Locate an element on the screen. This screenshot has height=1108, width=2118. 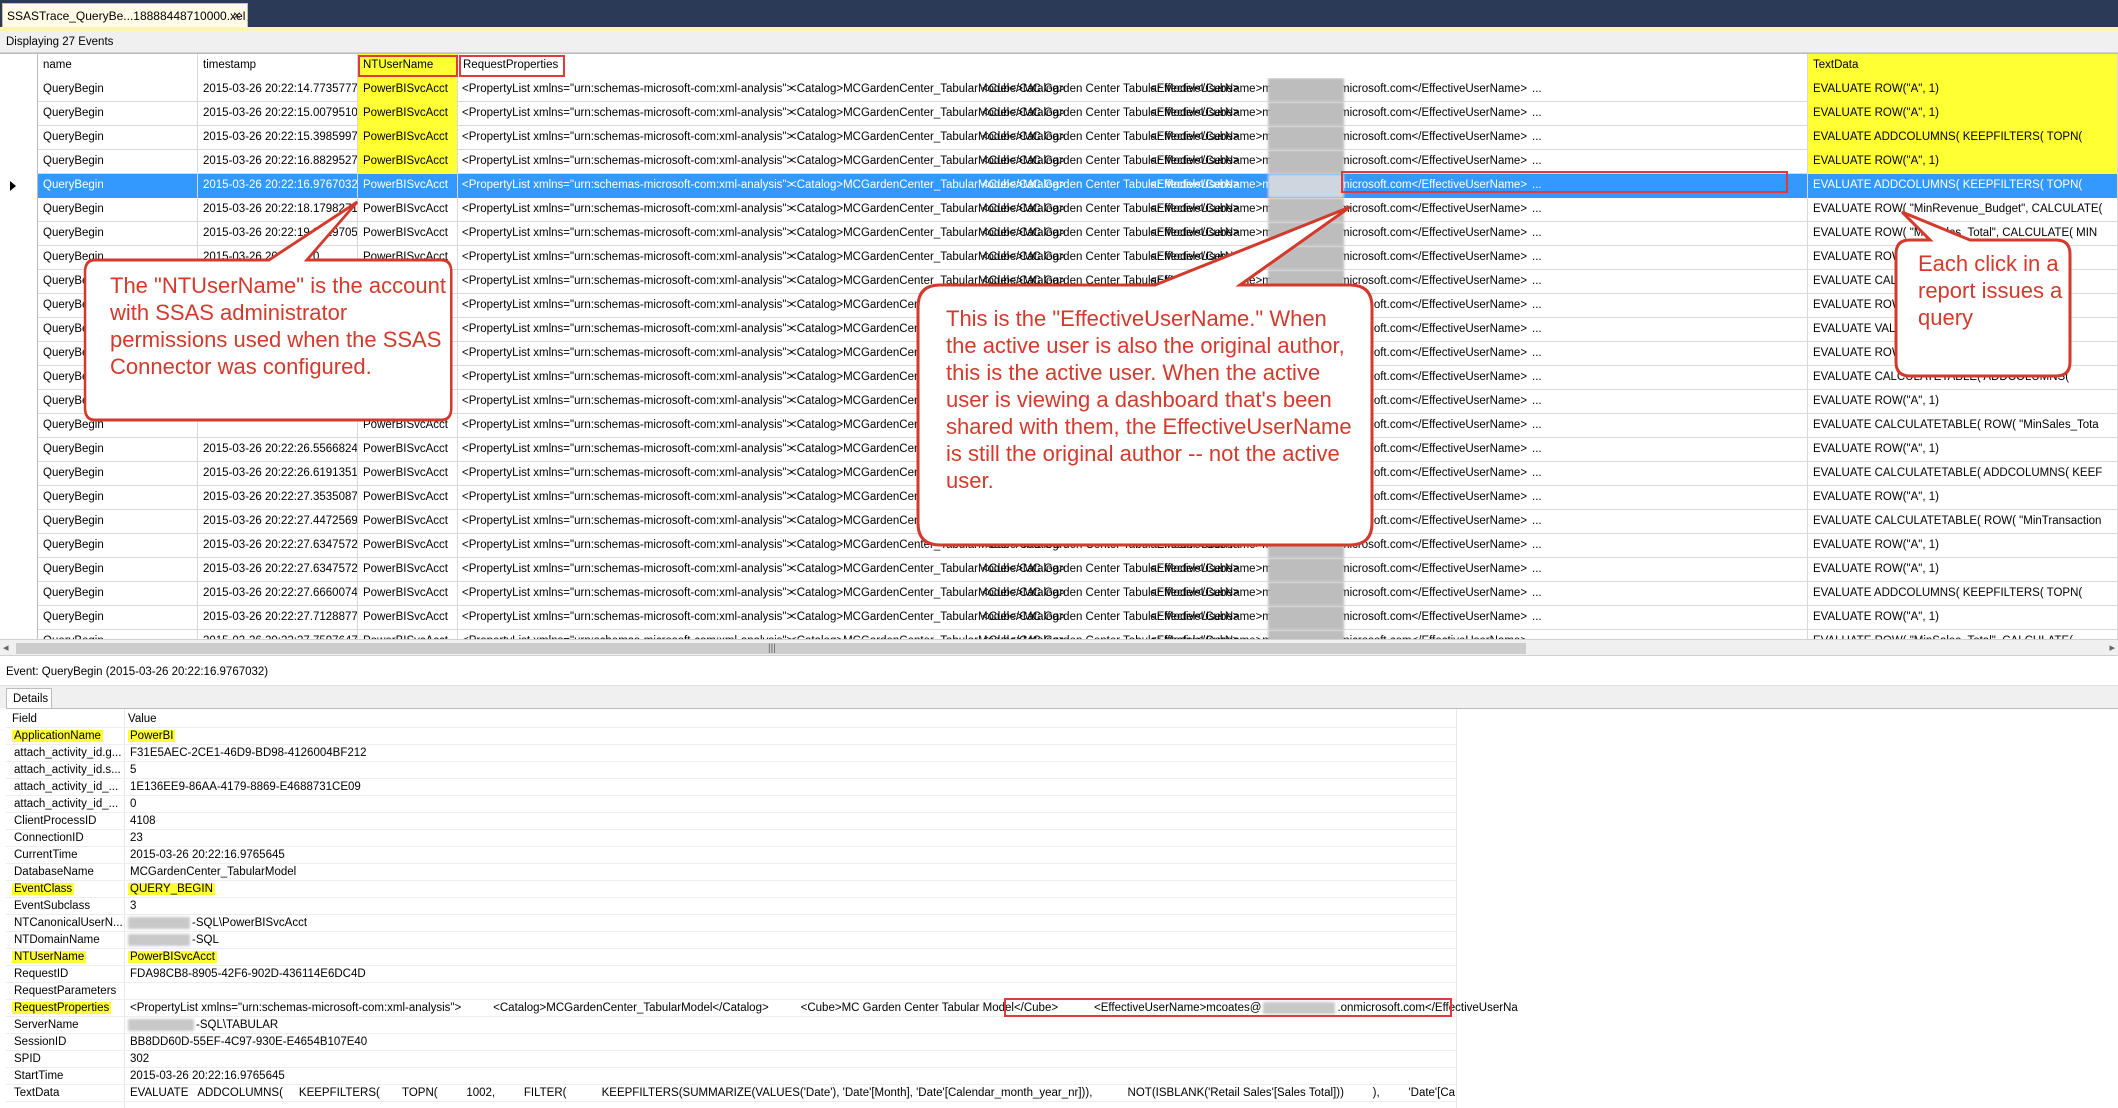
detail-row: CurrentTime 2015-03-26 20:22:16.9765645 is located at coordinates (731, 855).